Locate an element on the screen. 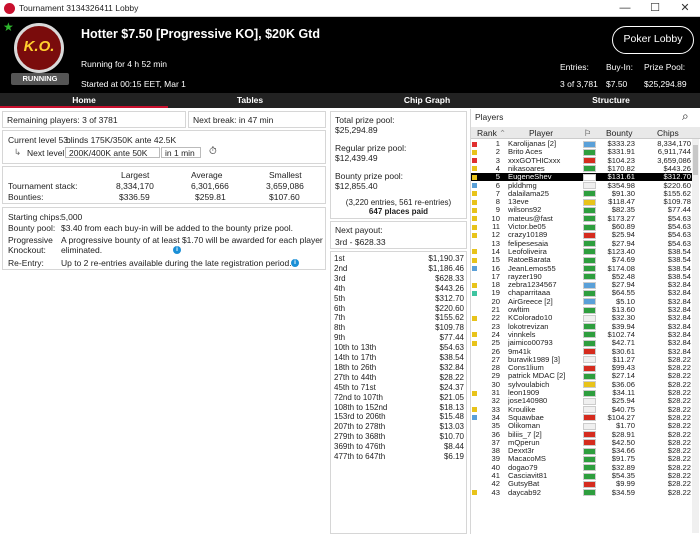 The height and width of the screenshot is (534, 700). player-row: 42 GutsyBat $9.99 $28.22 is located at coordinates (582, 483).